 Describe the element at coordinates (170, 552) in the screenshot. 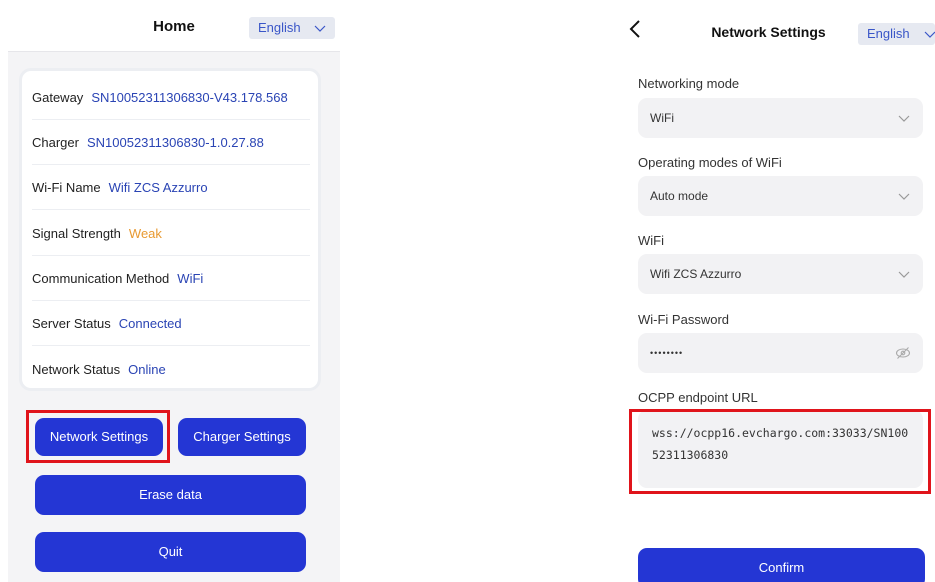

I see `quit-button: Quit` at that location.